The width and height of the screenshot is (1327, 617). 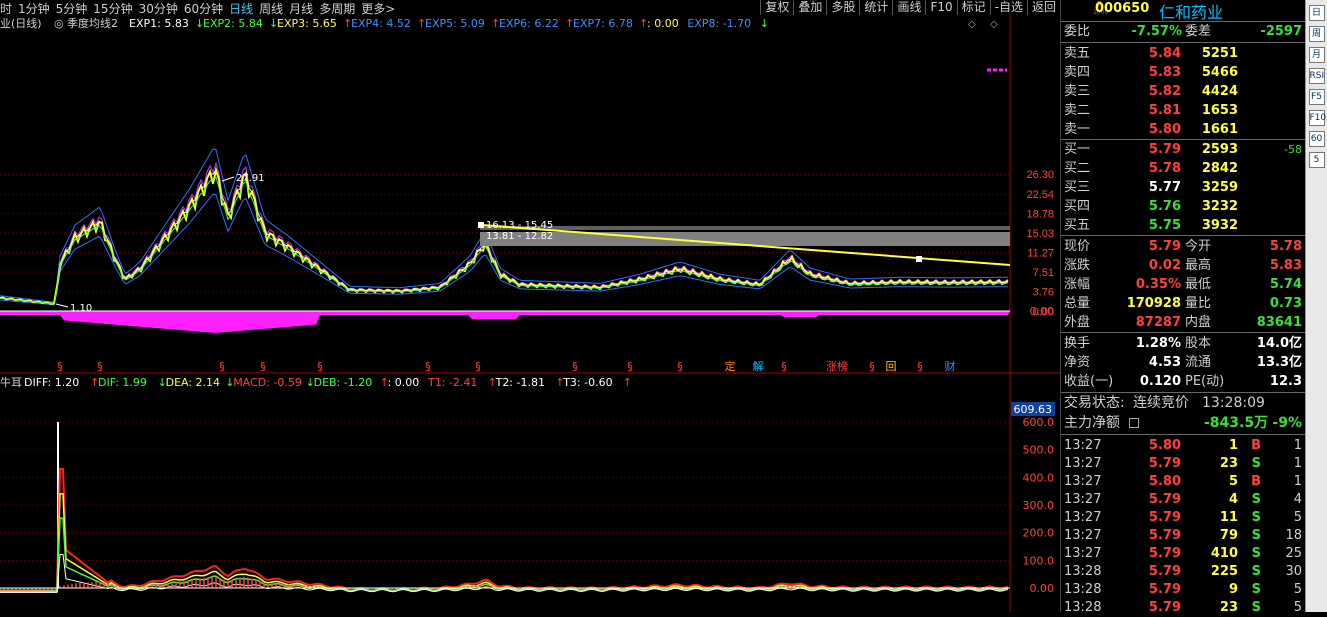 I want to click on peak-pointer, so click(x=228, y=179).